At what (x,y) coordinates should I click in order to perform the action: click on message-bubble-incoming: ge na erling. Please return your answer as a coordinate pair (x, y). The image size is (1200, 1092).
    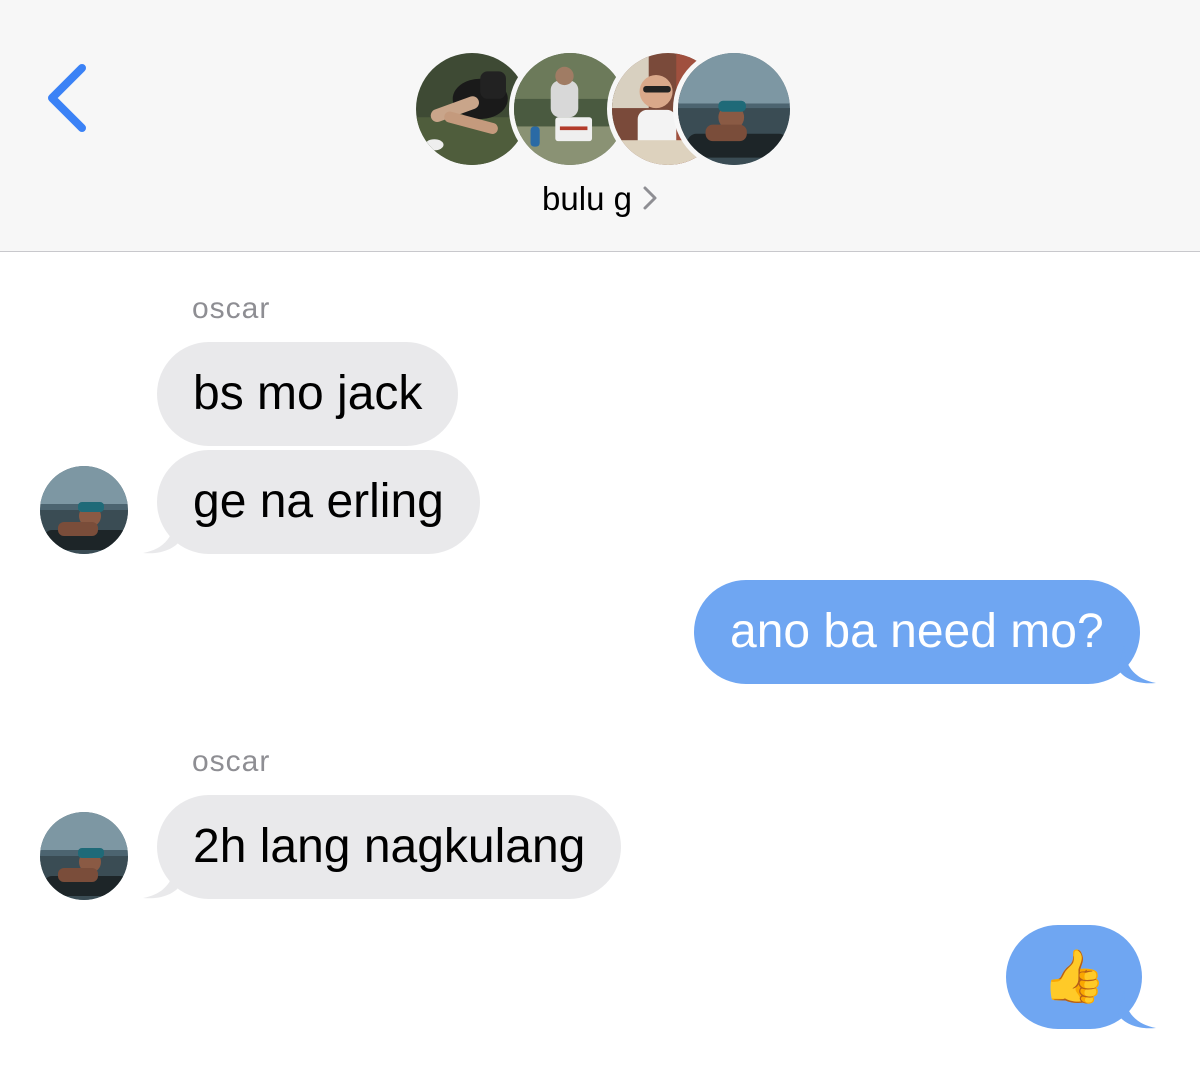
    Looking at the image, I should click on (318, 502).